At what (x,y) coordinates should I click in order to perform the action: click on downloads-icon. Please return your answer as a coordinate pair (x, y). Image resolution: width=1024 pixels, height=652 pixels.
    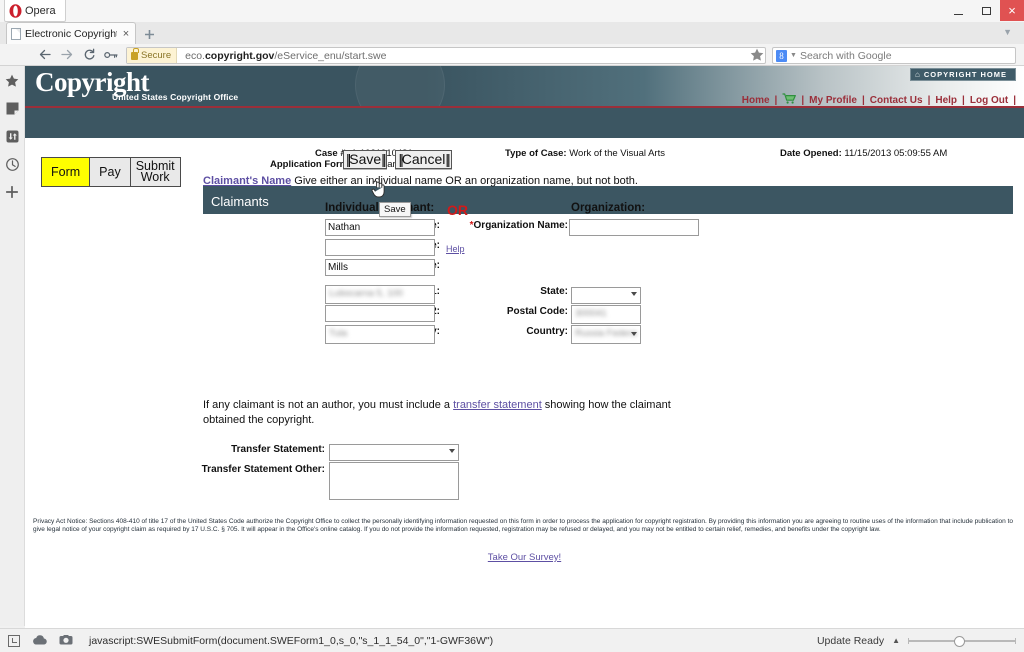
    Looking at the image, I should click on (12, 136).